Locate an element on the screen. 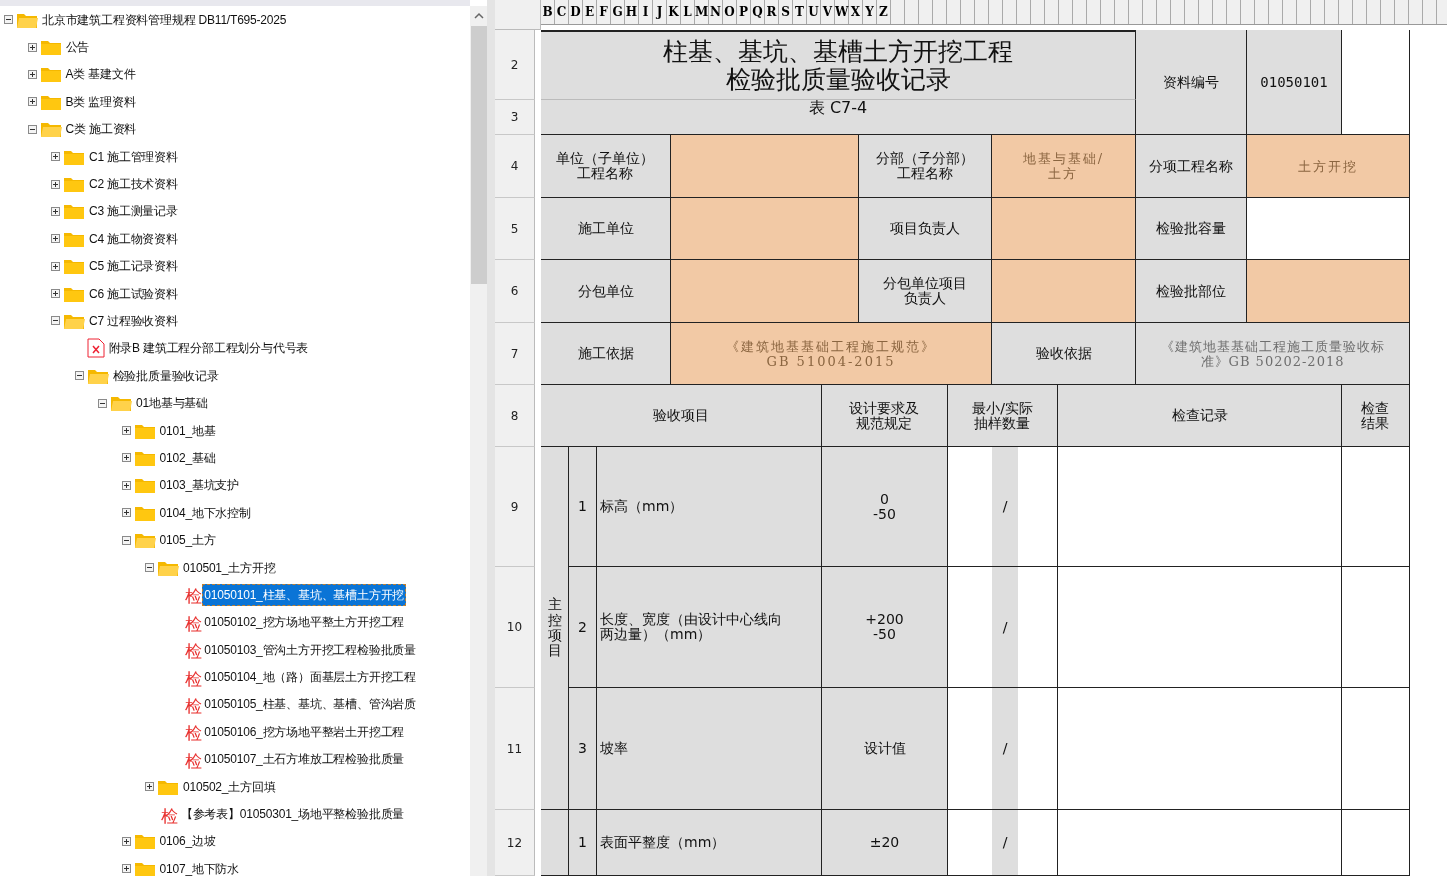 This screenshot has height=876, width=1447. row-header: 5 is located at coordinates (515, 229).